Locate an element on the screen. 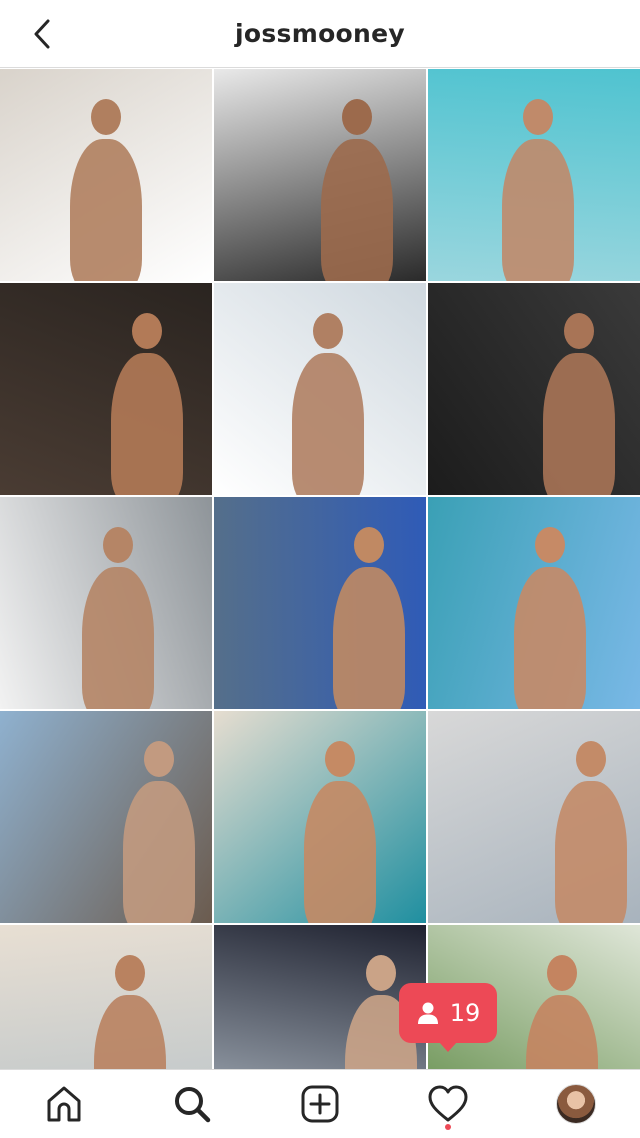  home-icon is located at coordinates (64, 1104).